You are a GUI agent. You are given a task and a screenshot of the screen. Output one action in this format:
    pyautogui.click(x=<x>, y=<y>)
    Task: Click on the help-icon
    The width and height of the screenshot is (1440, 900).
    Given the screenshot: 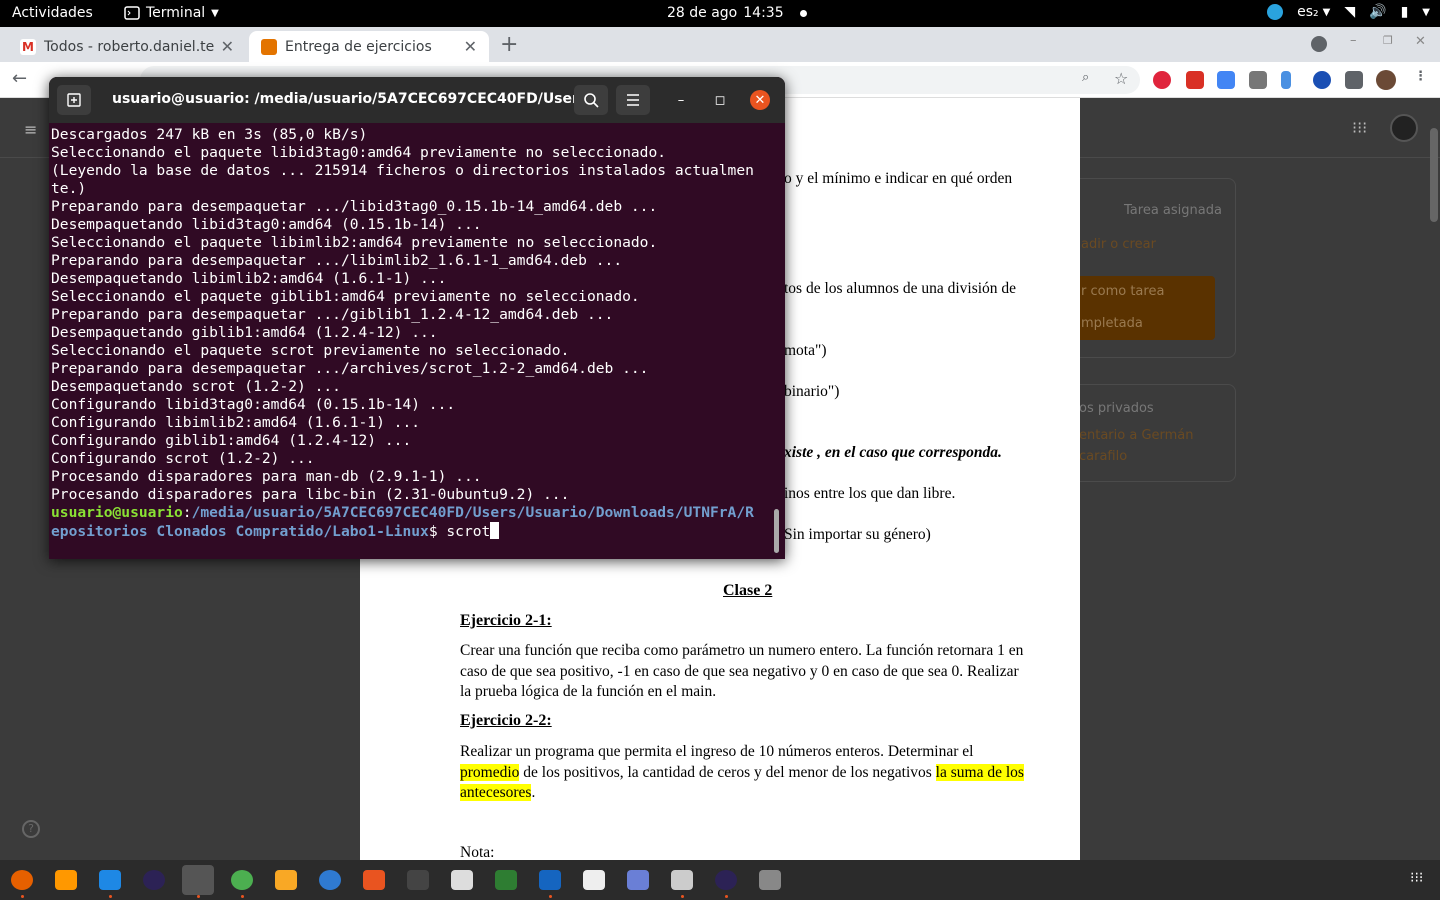 What is the action you would take?
    pyautogui.click(x=330, y=880)
    